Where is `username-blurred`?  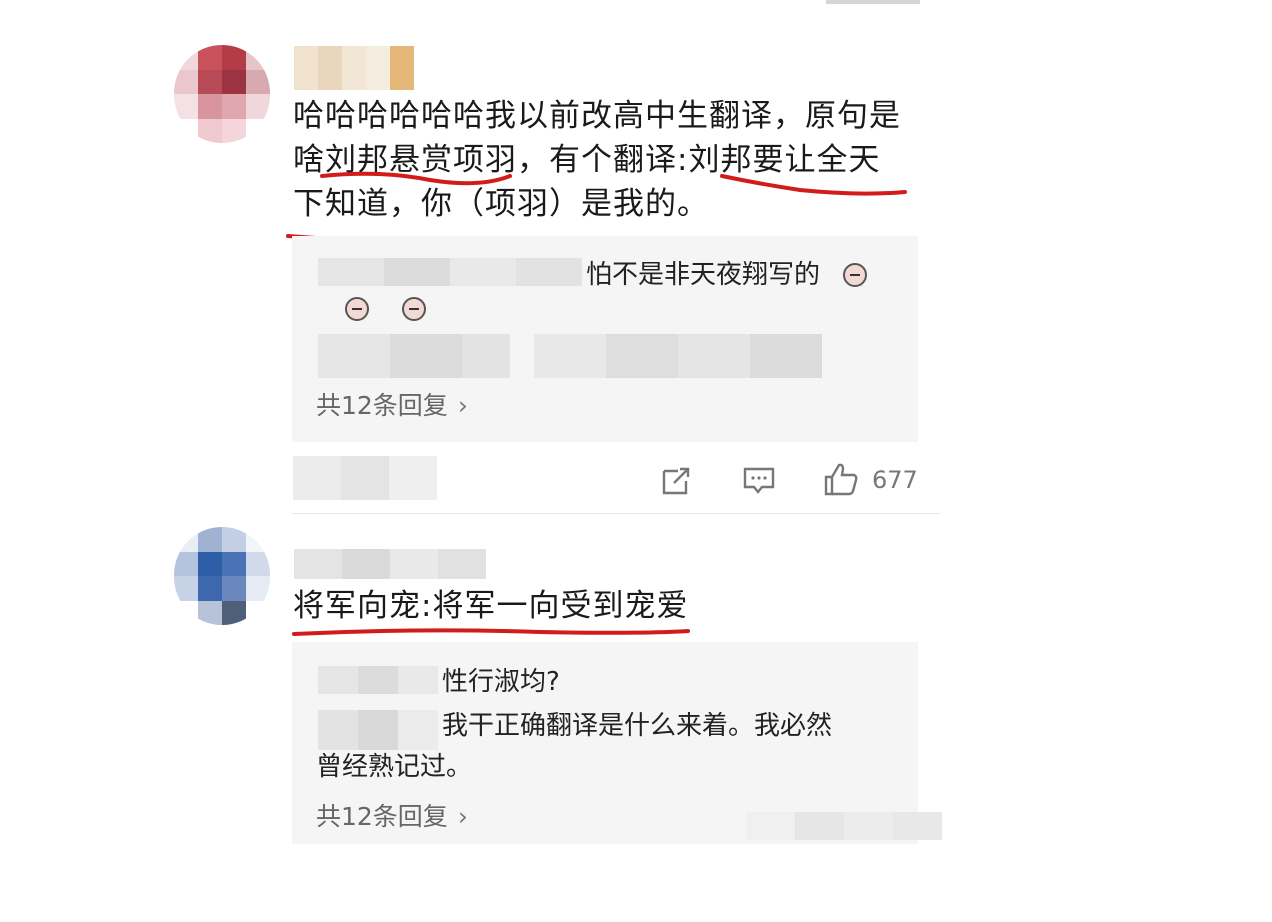 username-blurred is located at coordinates (390, 564).